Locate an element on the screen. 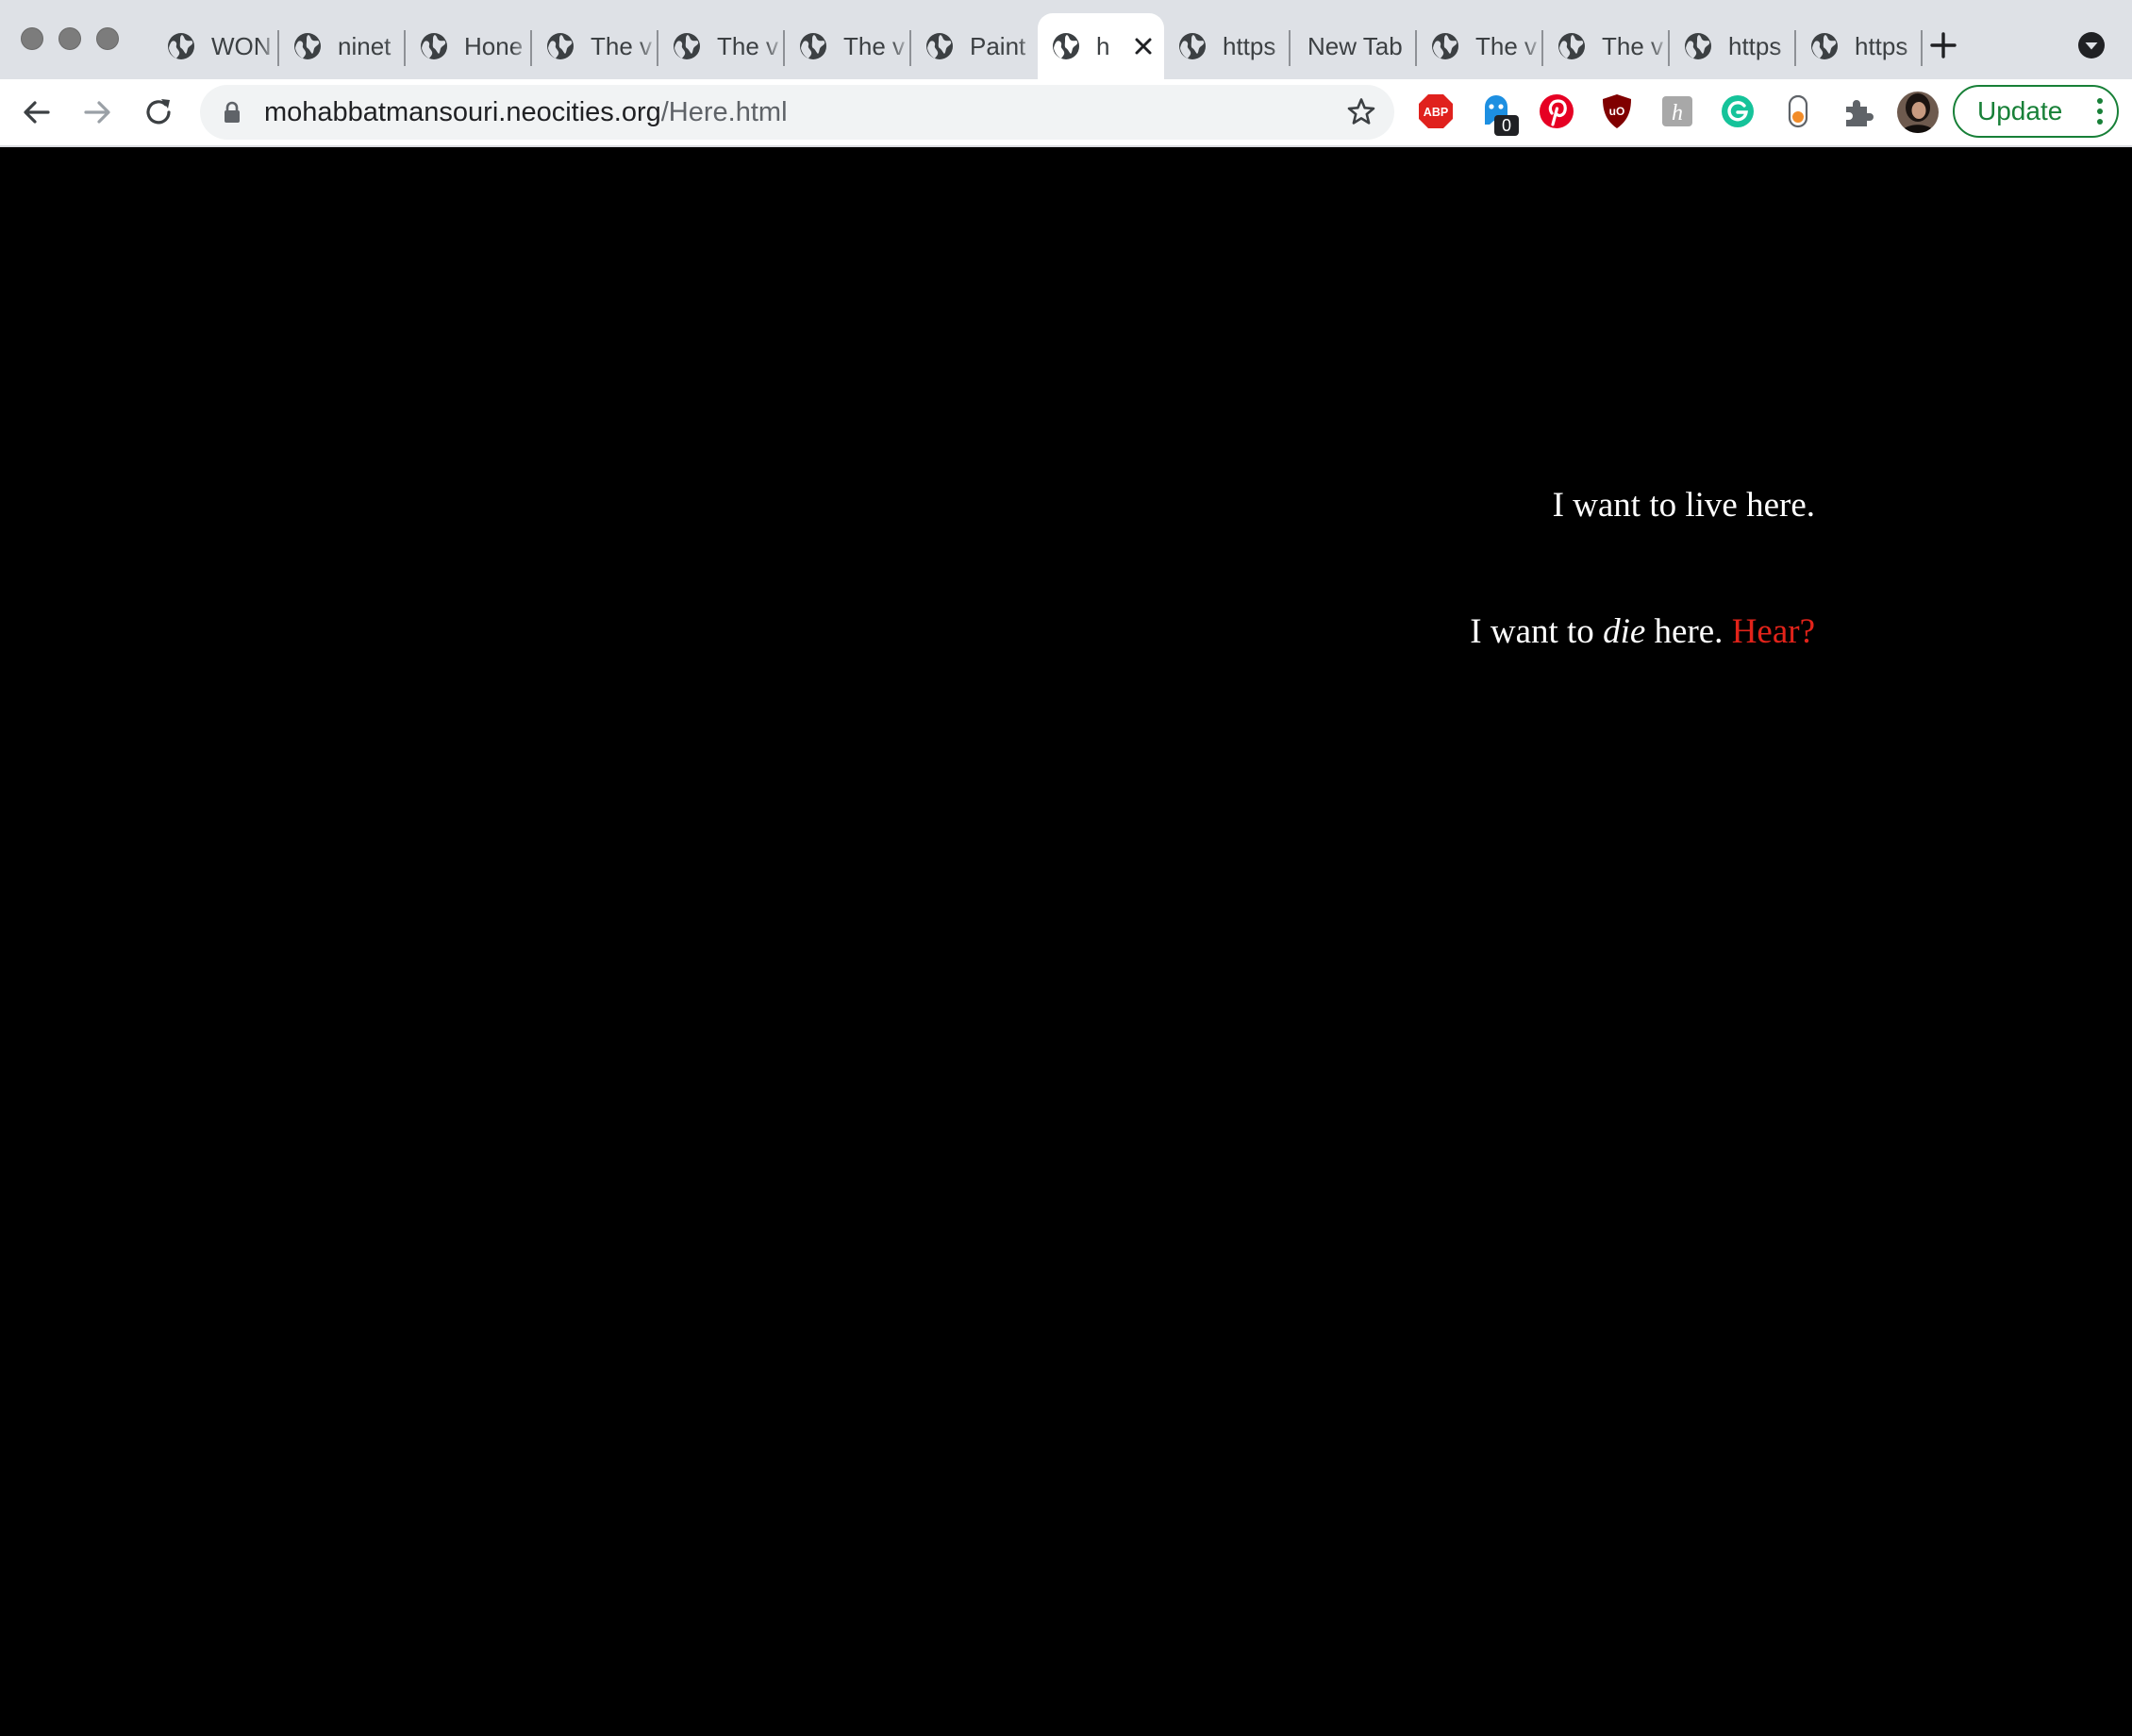 This screenshot has width=2132, height=1736. browser-tab: Hone is located at coordinates (469, 46).